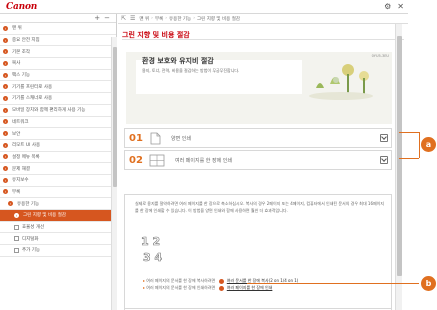  What do you see at coordinates (159, 19) in the screenshot?
I see `breadcrumb-1: 부록` at bounding box center [159, 19].